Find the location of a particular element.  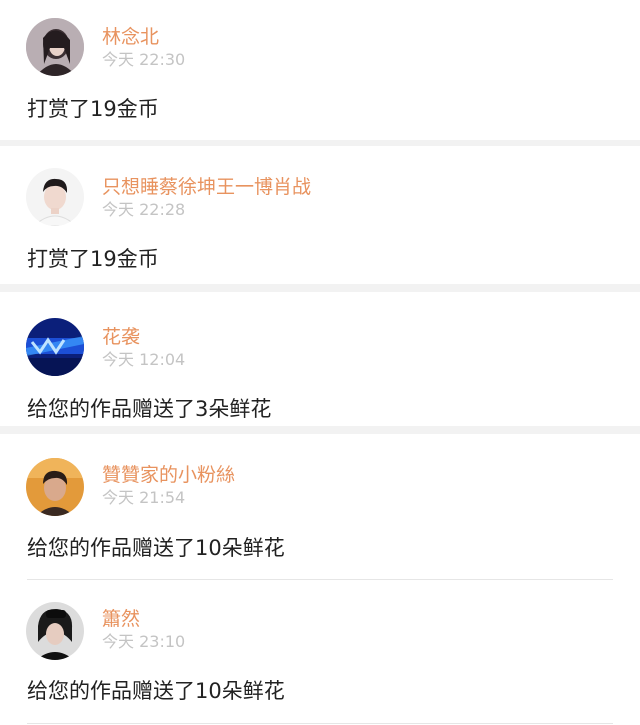

timestamp: 今天 22:28 is located at coordinates (144, 209).